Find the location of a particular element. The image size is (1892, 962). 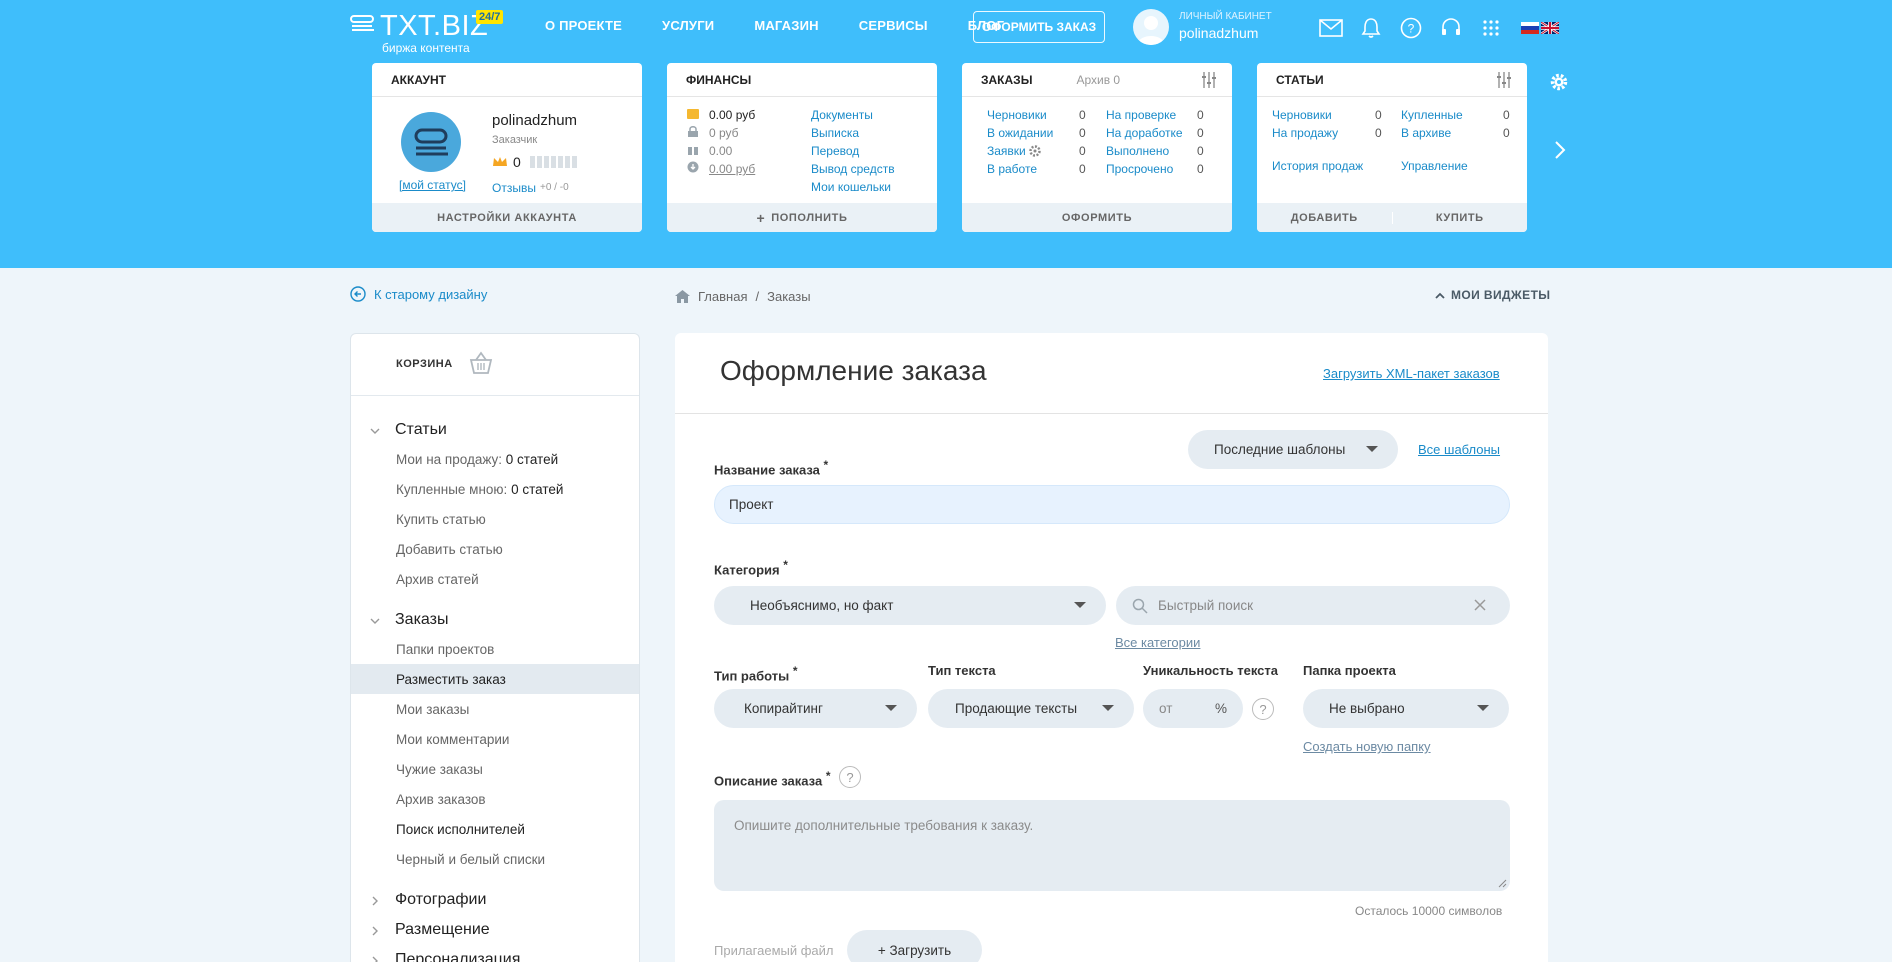

articles-bought-link: Купленные is located at coordinates (1432, 115).